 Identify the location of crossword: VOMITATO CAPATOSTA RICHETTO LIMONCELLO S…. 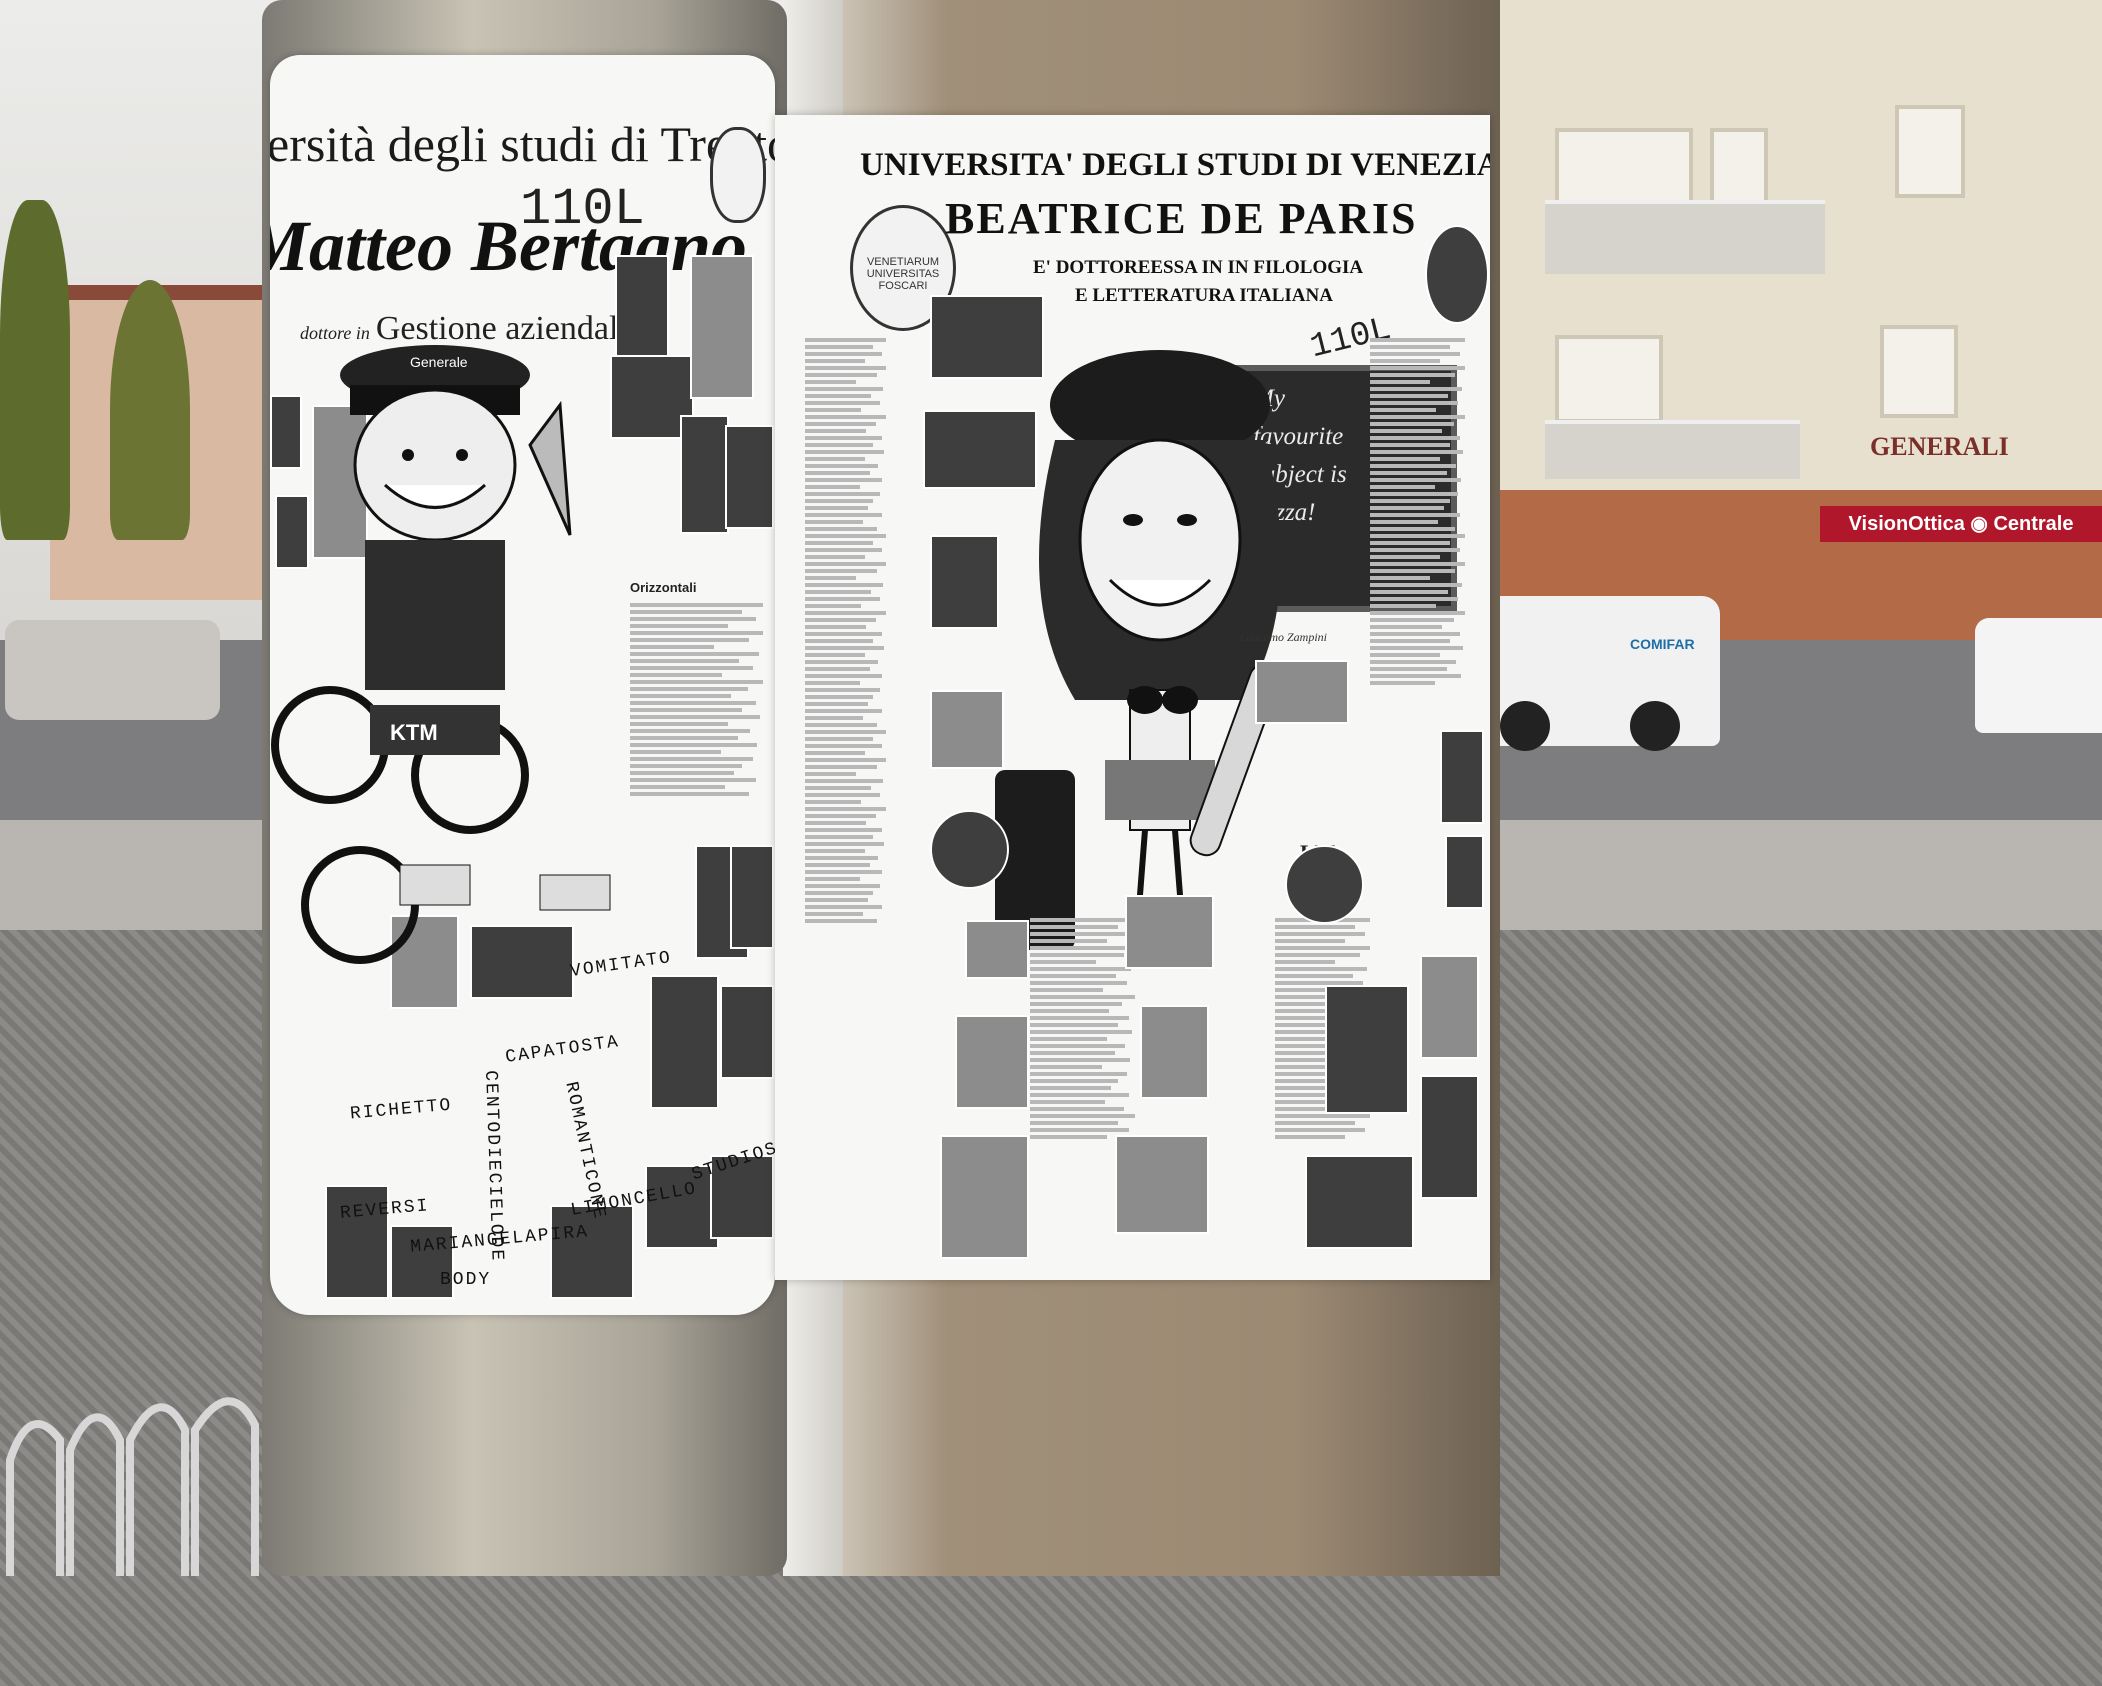
(537, 1123).